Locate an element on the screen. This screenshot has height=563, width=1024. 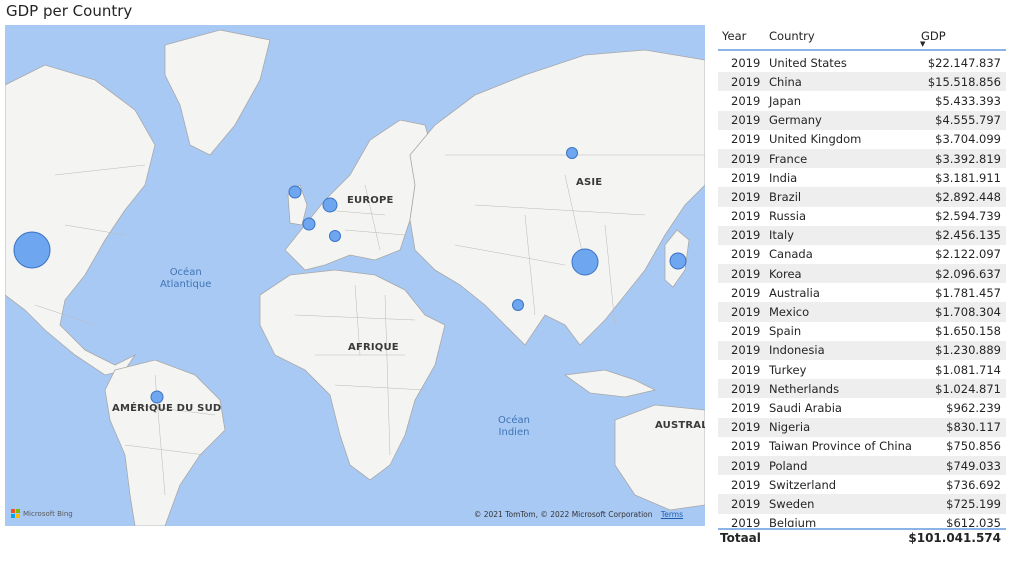
ocean-label-indian-line2: Indien is located at coordinates (514, 432).